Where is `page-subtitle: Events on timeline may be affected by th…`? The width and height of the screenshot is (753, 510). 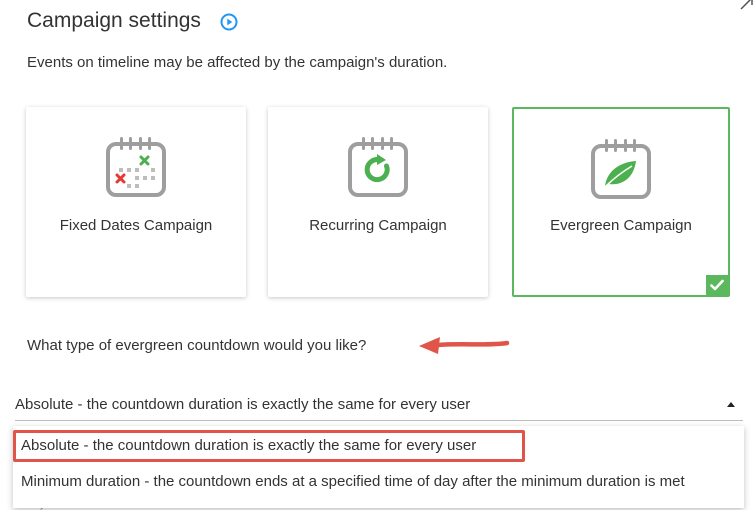
page-subtitle: Events on timeline may be affected by th… is located at coordinates (237, 62).